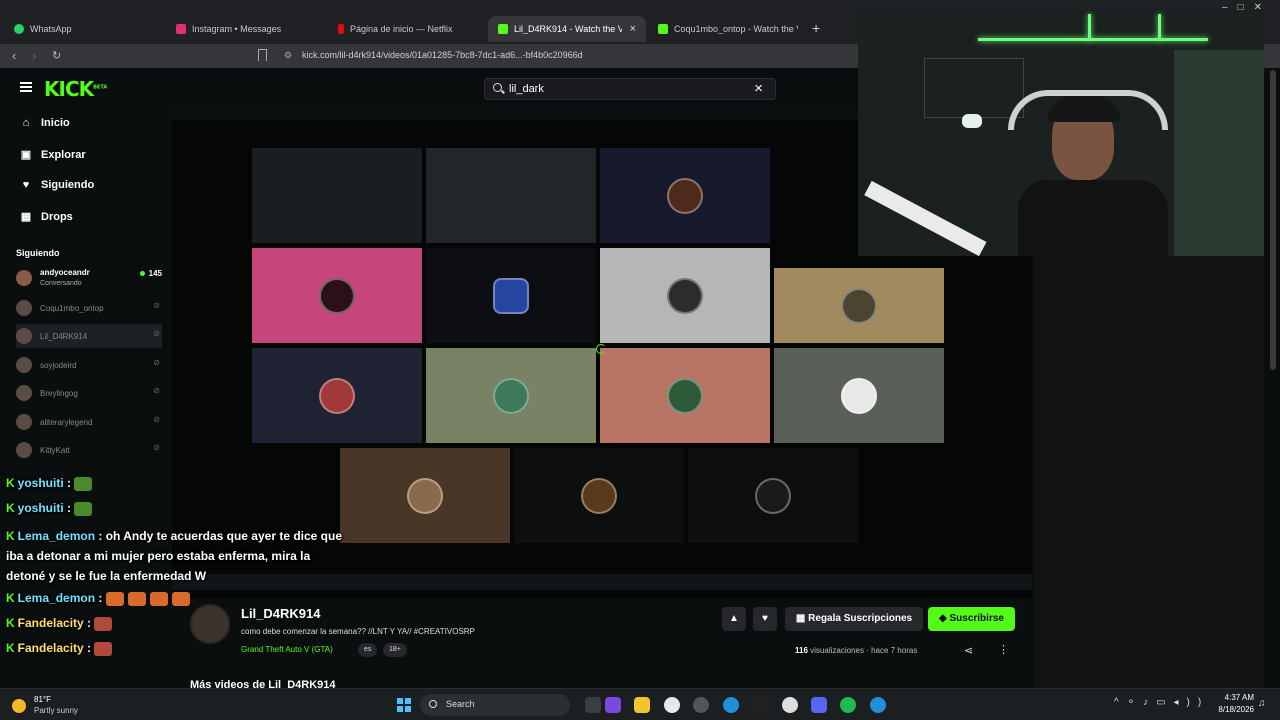 Image resolution: width=1280 pixels, height=720 pixels. Describe the element at coordinates (1003, 649) in the screenshot. I see `more-options-icon: ⋮` at that location.